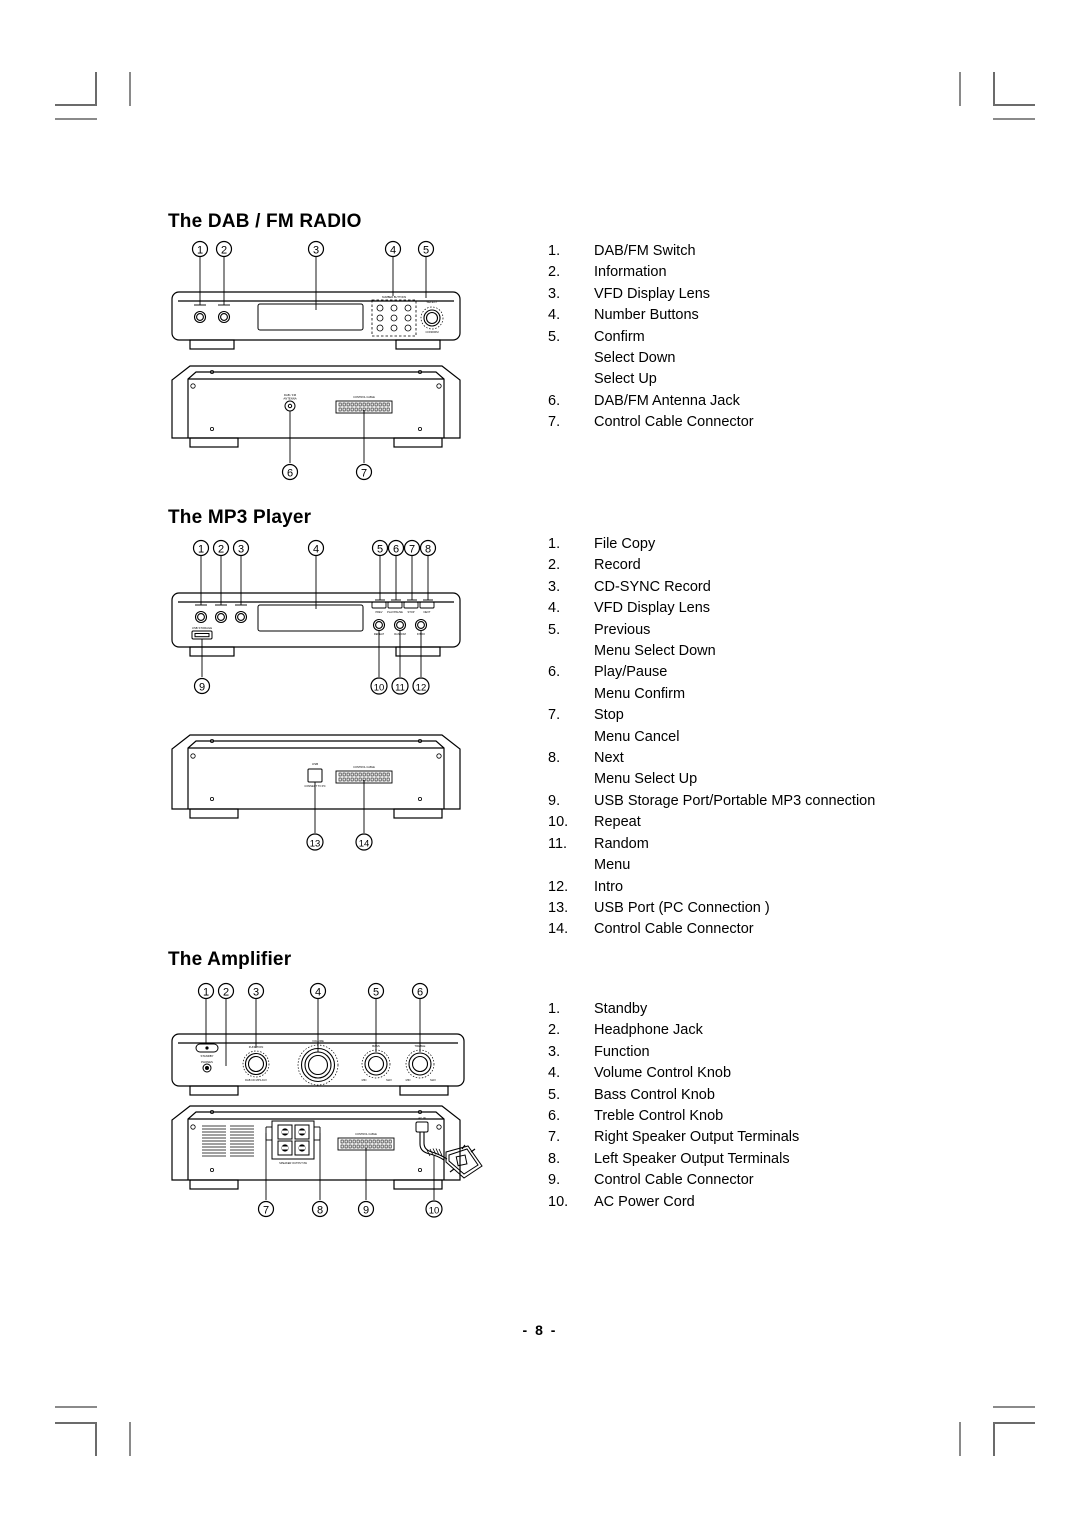 This screenshot has height=1528, width=1080. Describe the element at coordinates (646, 779) in the screenshot. I see `list-item-label: Menu Select Up` at that location.